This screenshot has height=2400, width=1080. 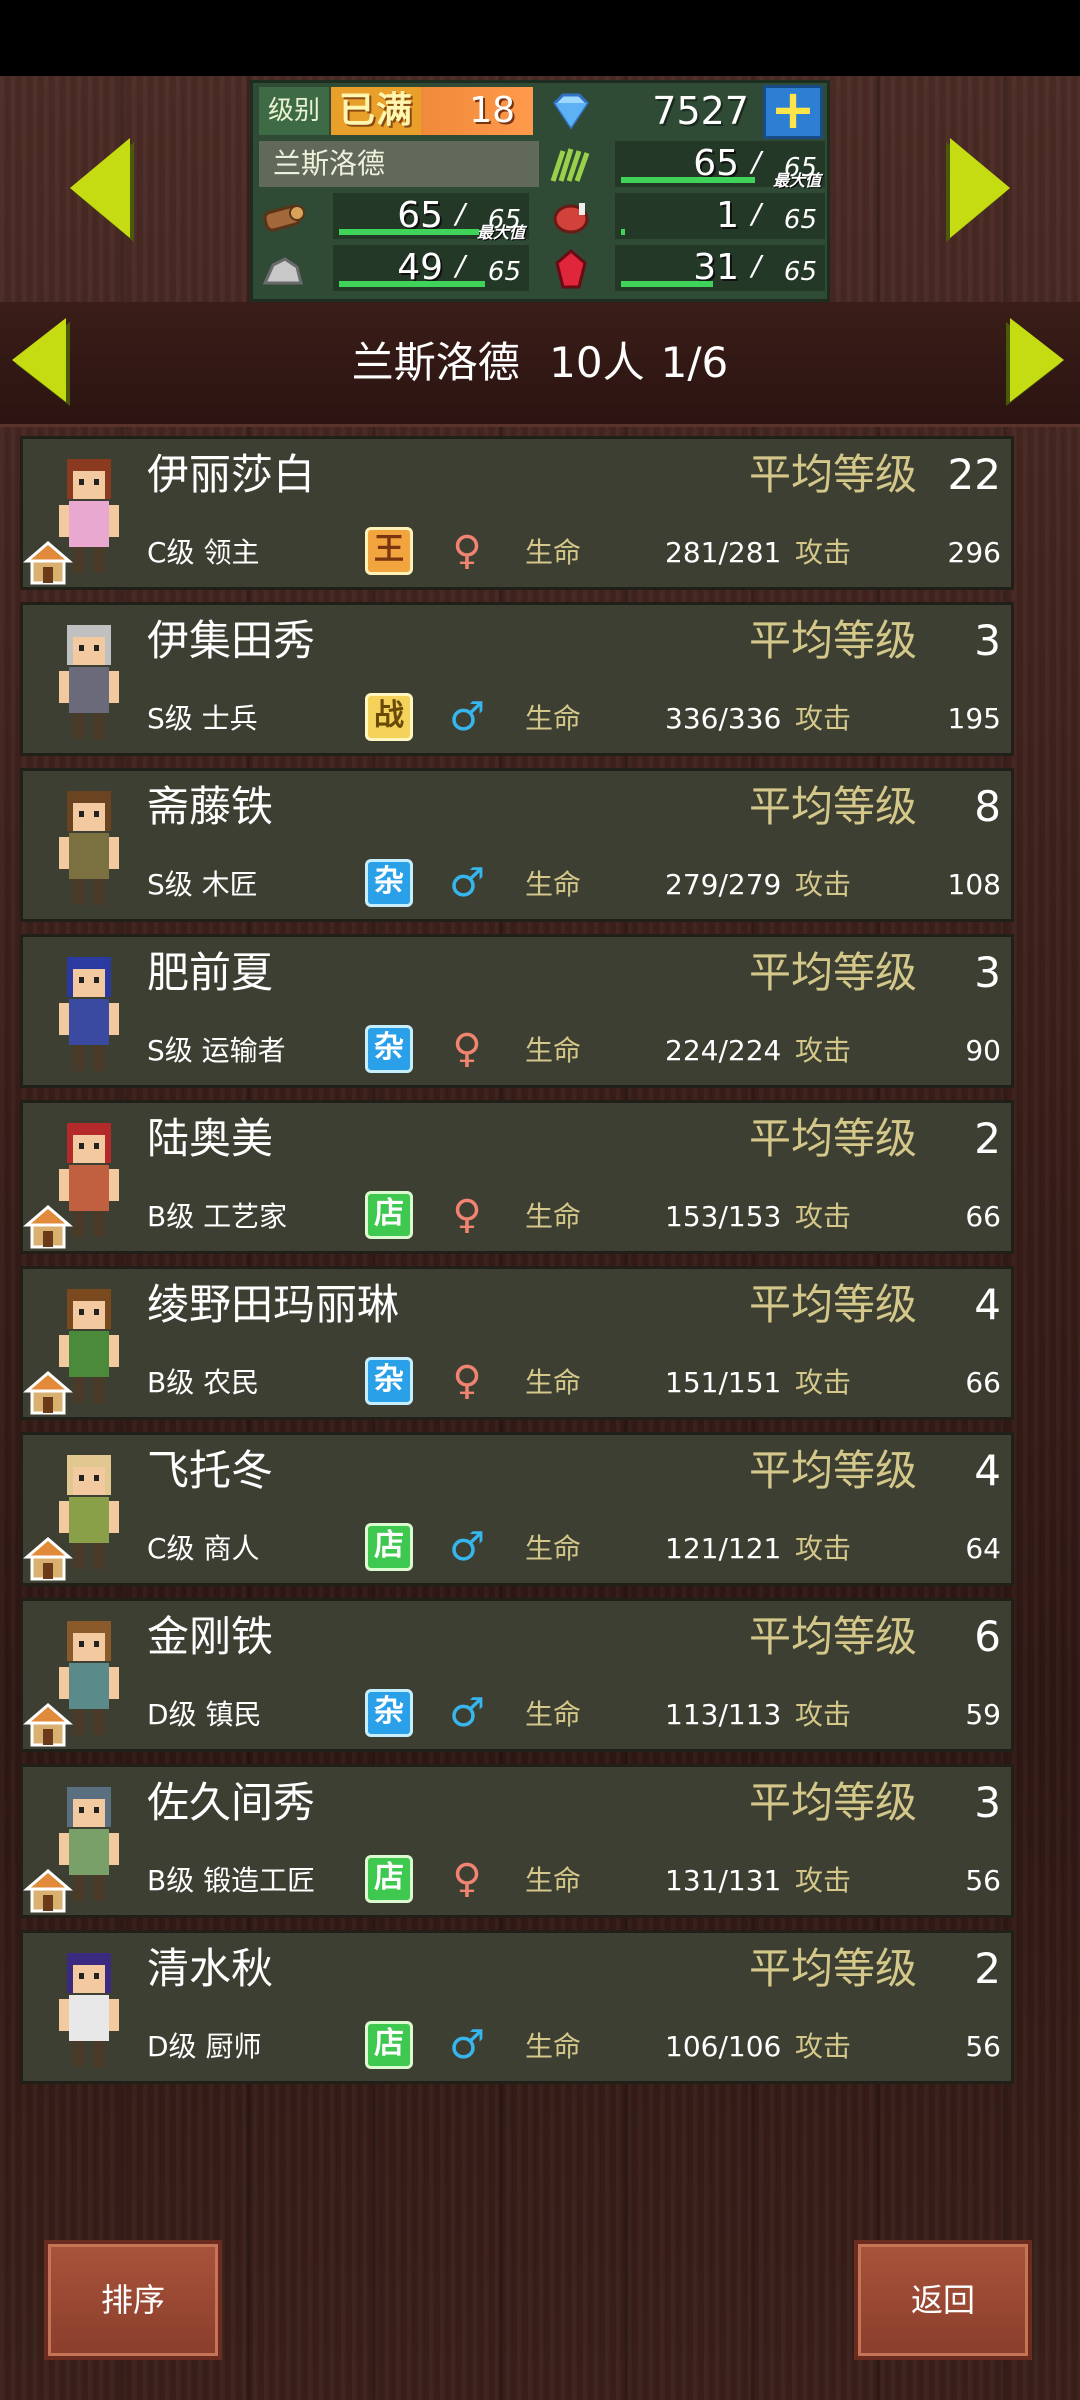 I want to click on resident-grade: S级 士兵, so click(x=202, y=718).